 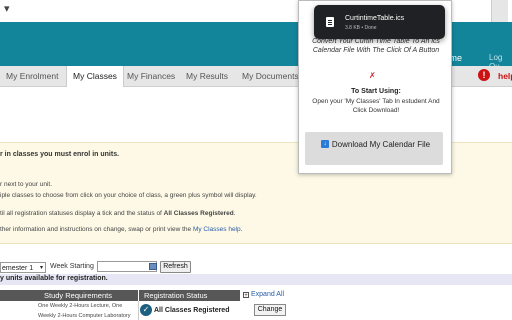 What do you see at coordinates (176, 295) in the screenshot?
I see `header-registration-status: Registration Status` at bounding box center [176, 295].